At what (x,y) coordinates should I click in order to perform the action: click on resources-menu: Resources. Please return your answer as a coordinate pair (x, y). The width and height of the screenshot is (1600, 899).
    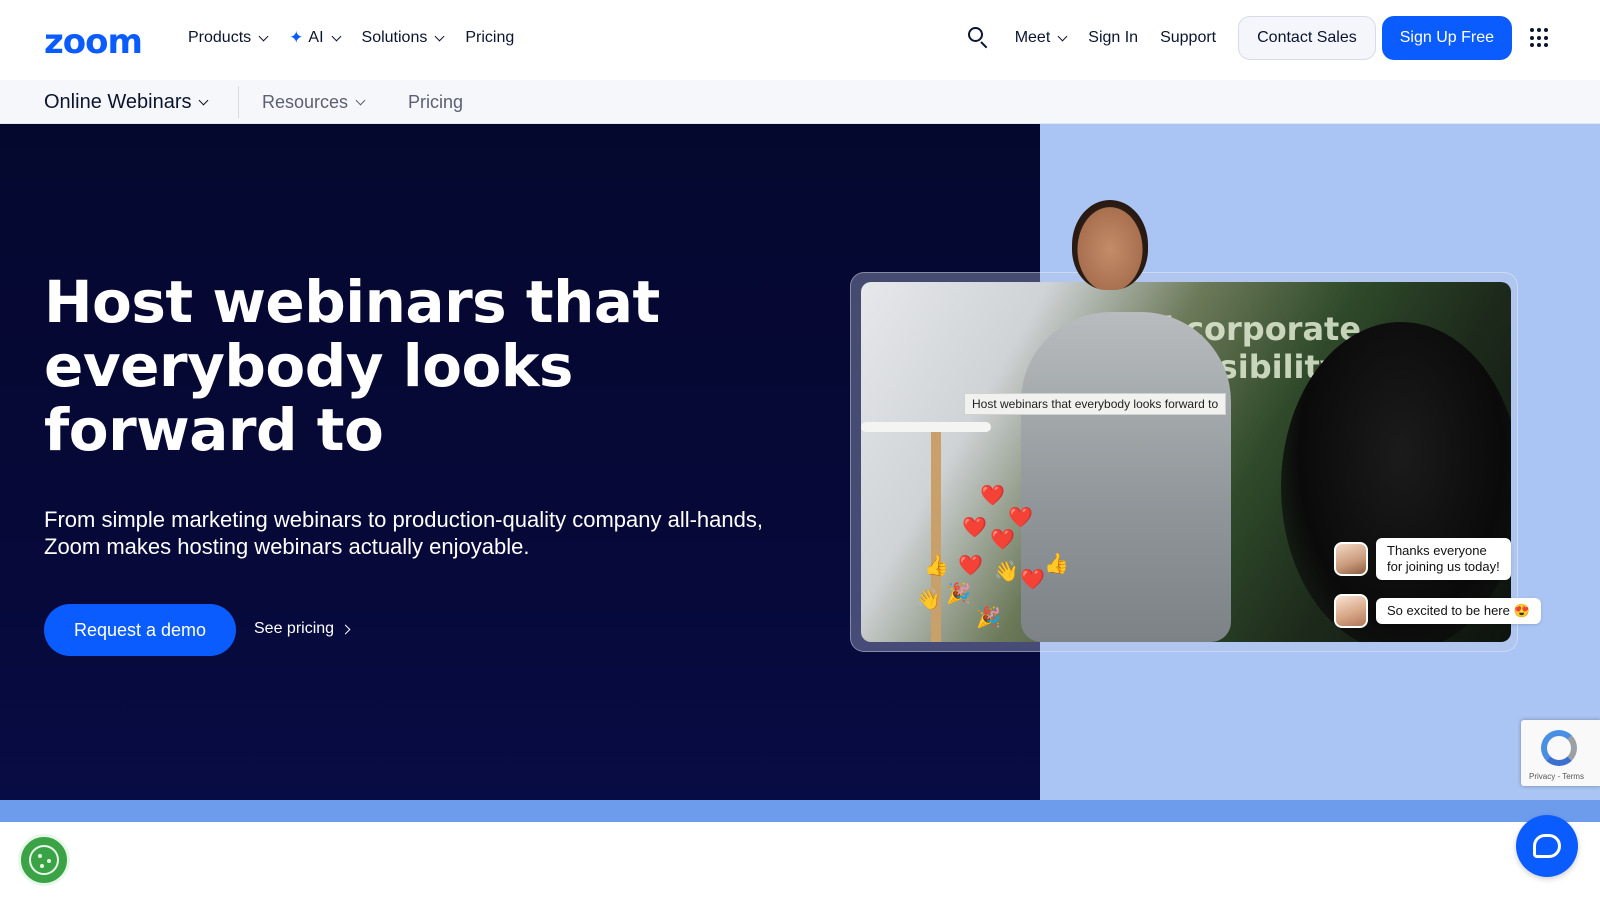
    Looking at the image, I should click on (314, 102).